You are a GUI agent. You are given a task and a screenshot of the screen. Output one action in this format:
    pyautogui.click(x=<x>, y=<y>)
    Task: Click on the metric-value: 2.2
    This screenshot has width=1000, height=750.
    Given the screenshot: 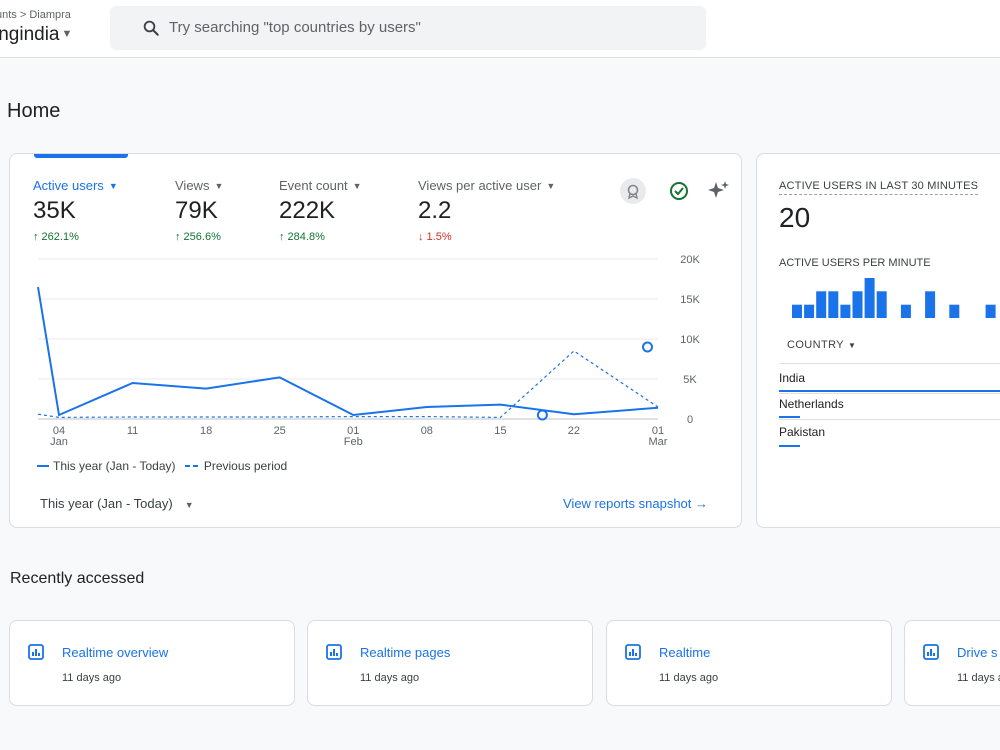 What is the action you would take?
    pyautogui.click(x=435, y=210)
    